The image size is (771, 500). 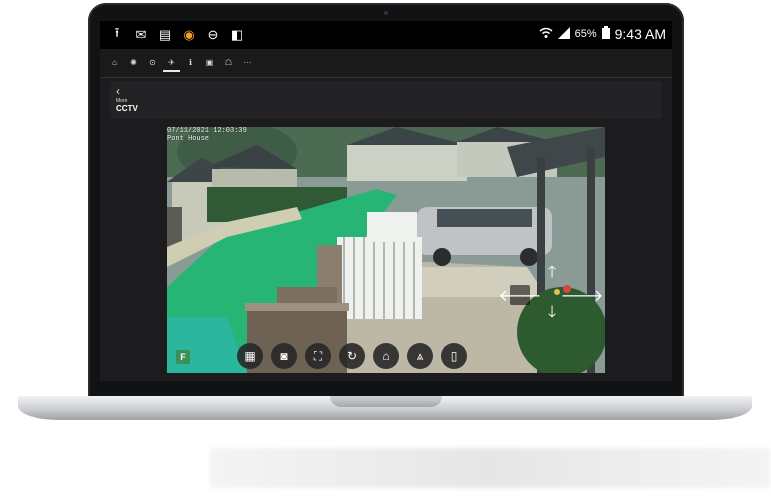 I want to click on wifi-icon, so click(x=546, y=34).